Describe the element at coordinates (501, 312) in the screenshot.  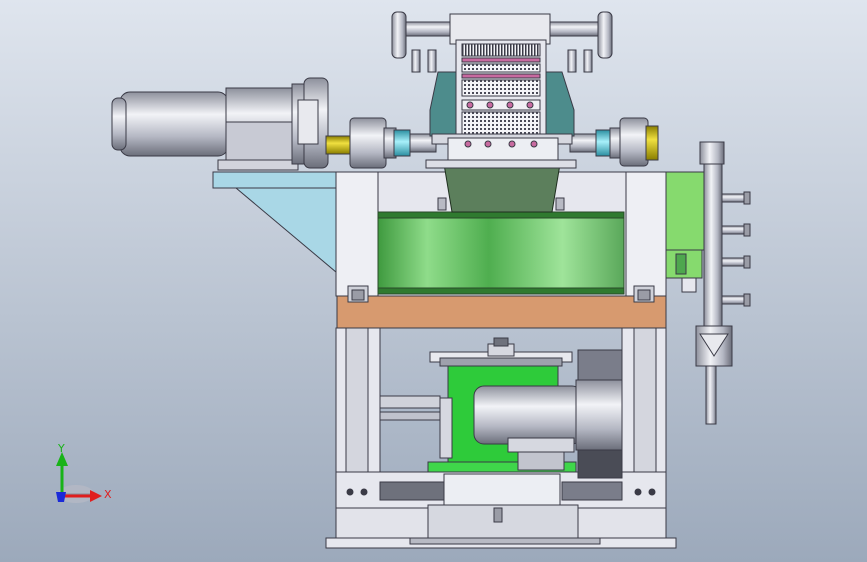
I see `mounting-plate` at that location.